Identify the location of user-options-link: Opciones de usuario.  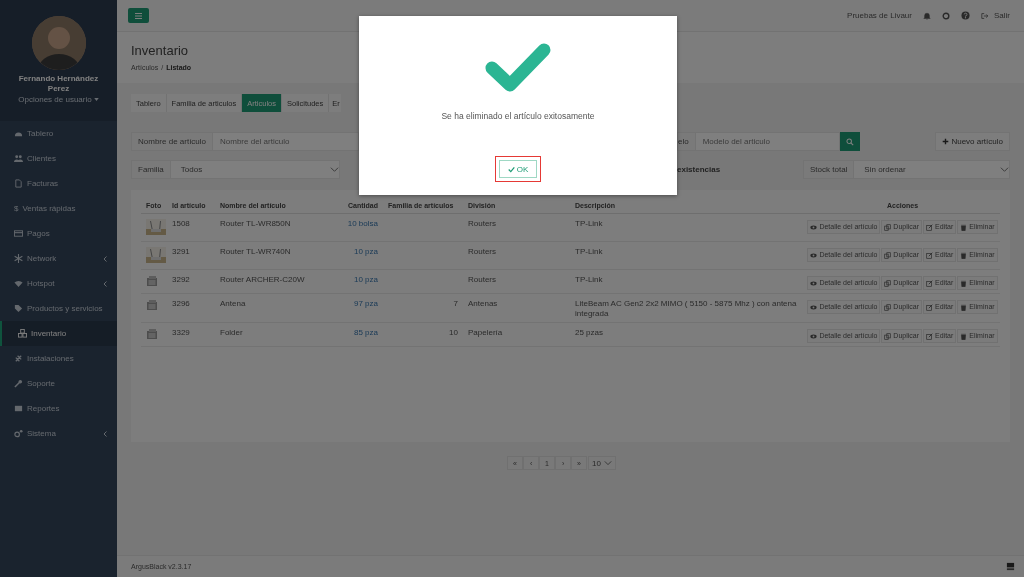
(58, 99).